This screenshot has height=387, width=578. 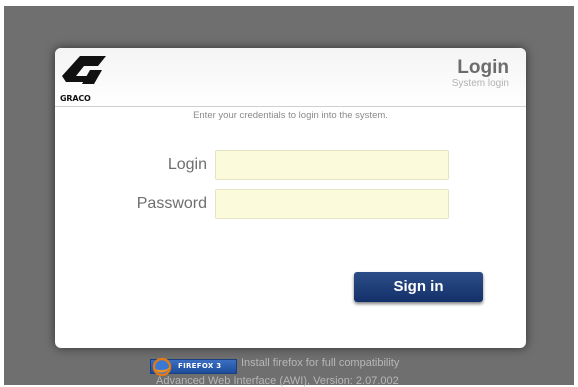 What do you see at coordinates (84, 70) in the screenshot?
I see `graco-logo-icon` at bounding box center [84, 70].